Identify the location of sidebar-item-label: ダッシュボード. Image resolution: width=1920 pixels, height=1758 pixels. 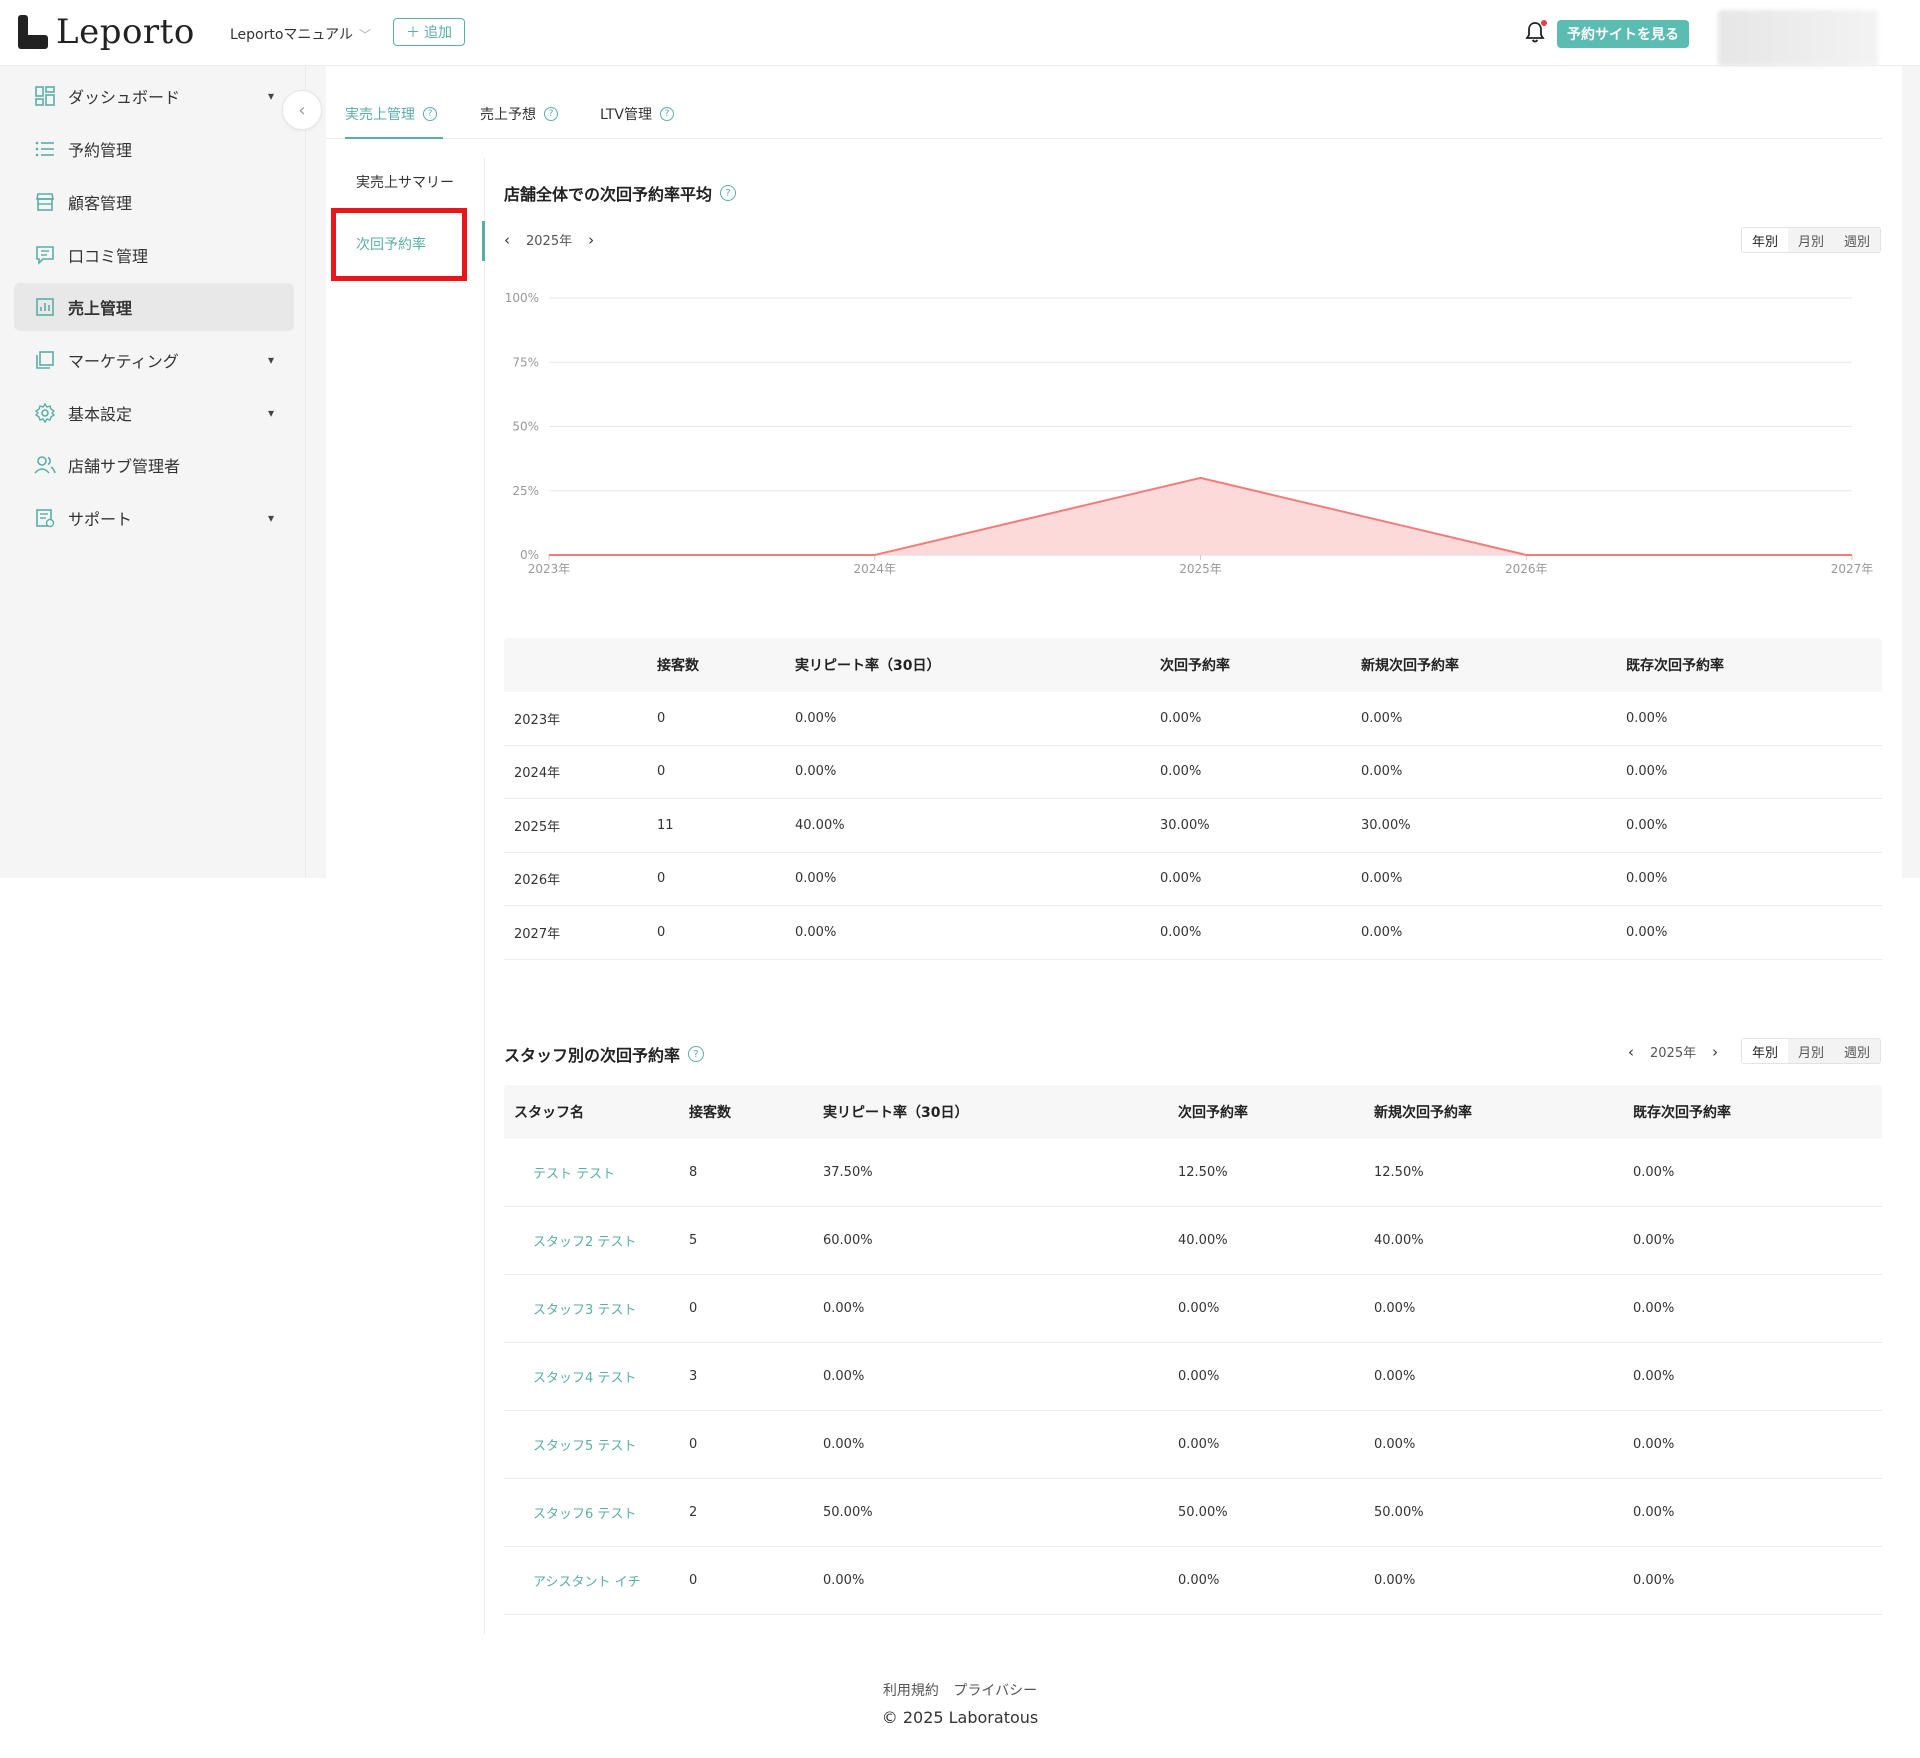
(124, 97).